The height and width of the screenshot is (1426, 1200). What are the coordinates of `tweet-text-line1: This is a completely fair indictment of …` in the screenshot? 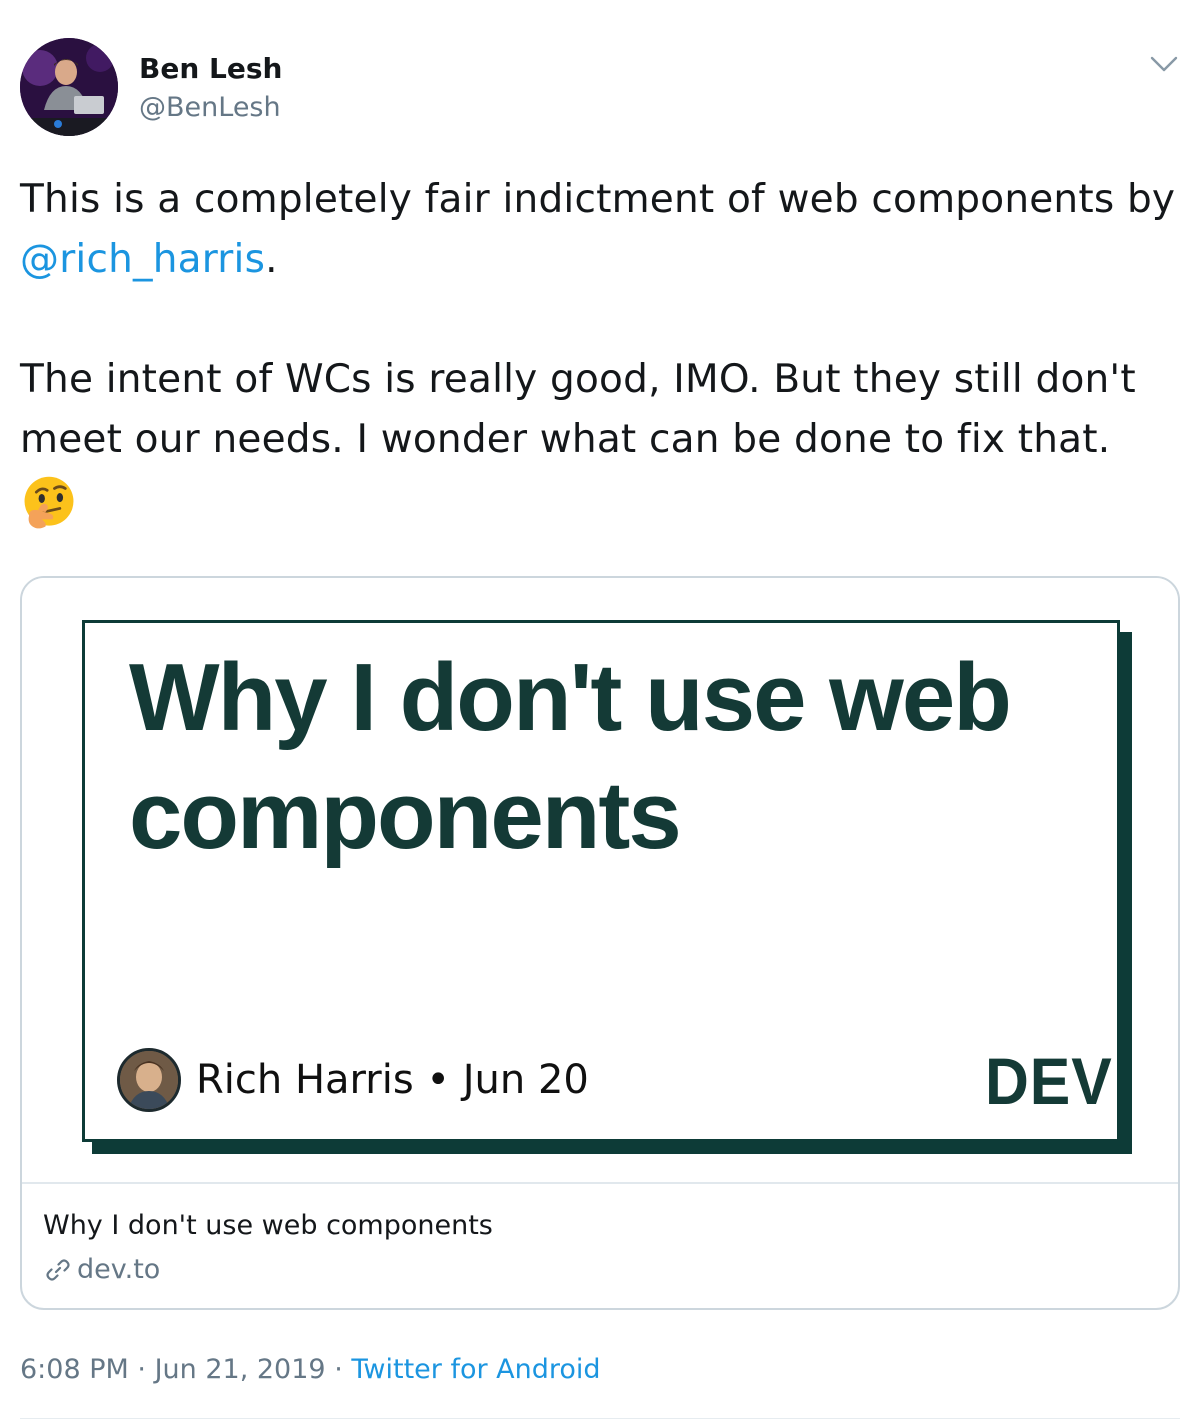 It's located at (598, 199).